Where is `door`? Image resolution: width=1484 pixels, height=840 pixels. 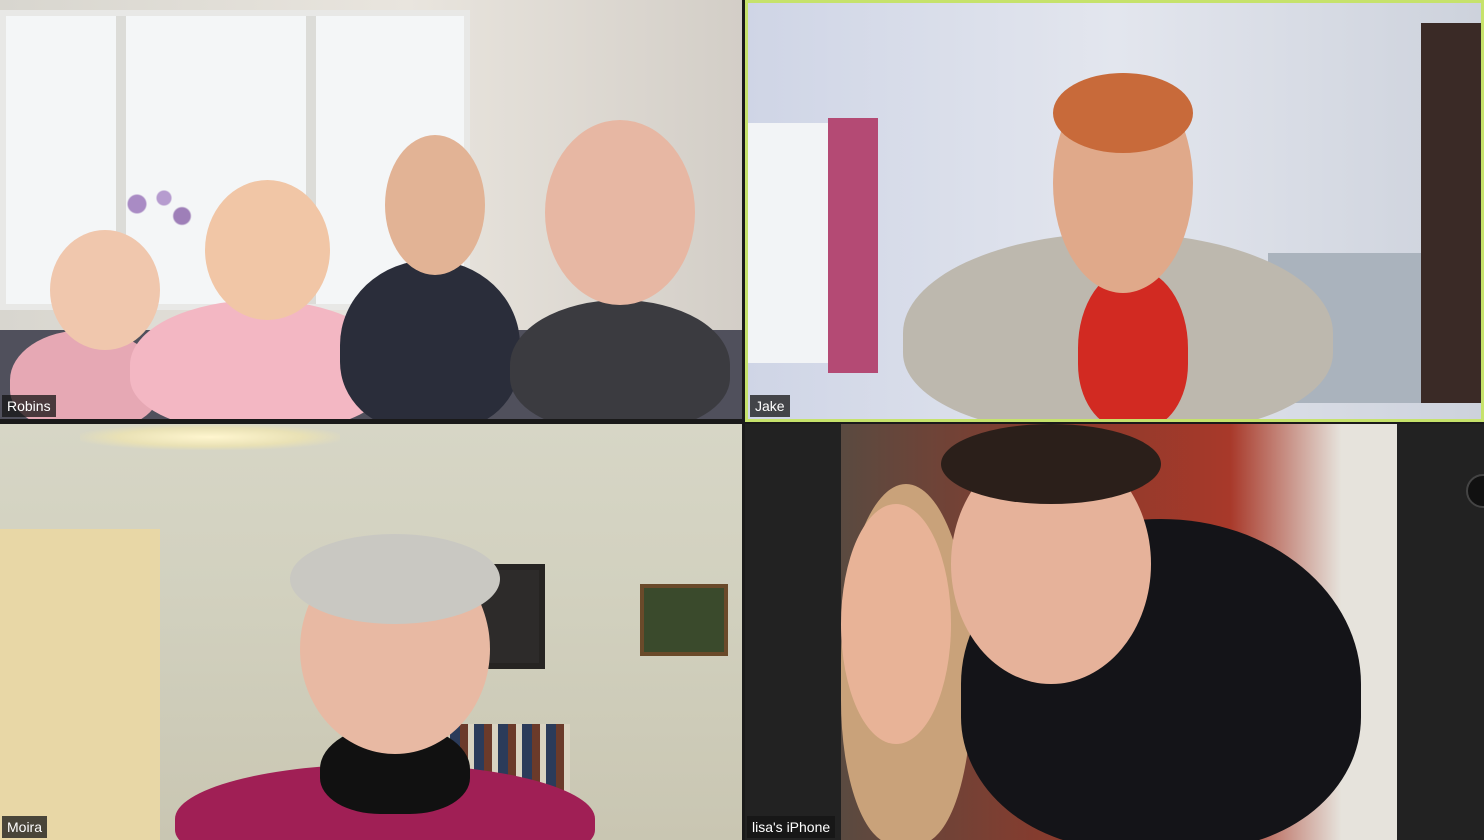 door is located at coordinates (1451, 213).